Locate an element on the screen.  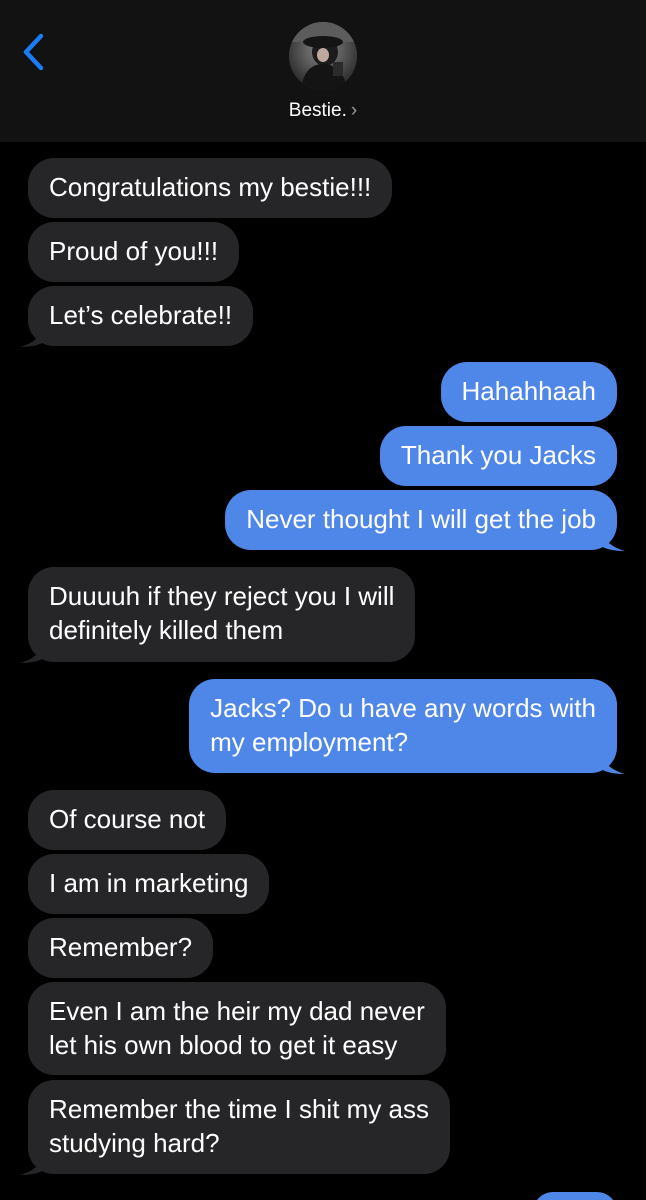
contact-name-button: Bestie. › is located at coordinates (323, 111).